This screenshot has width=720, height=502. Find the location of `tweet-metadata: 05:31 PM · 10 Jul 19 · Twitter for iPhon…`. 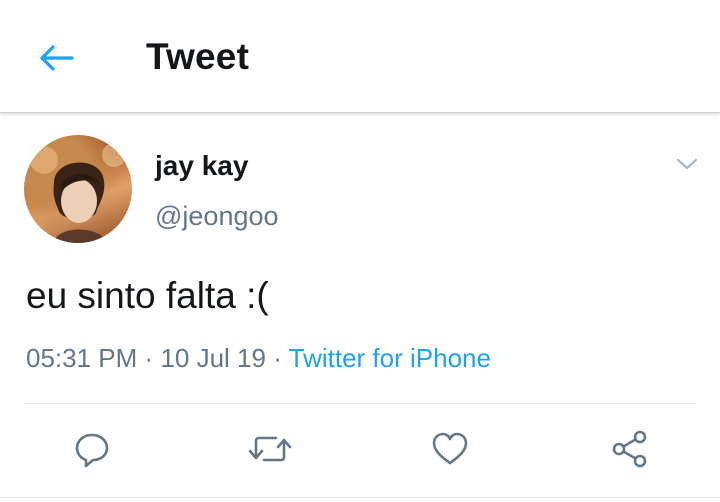

tweet-metadata: 05:31 PM · 10 Jul 19 · Twitter for iPhon… is located at coordinates (258, 358).